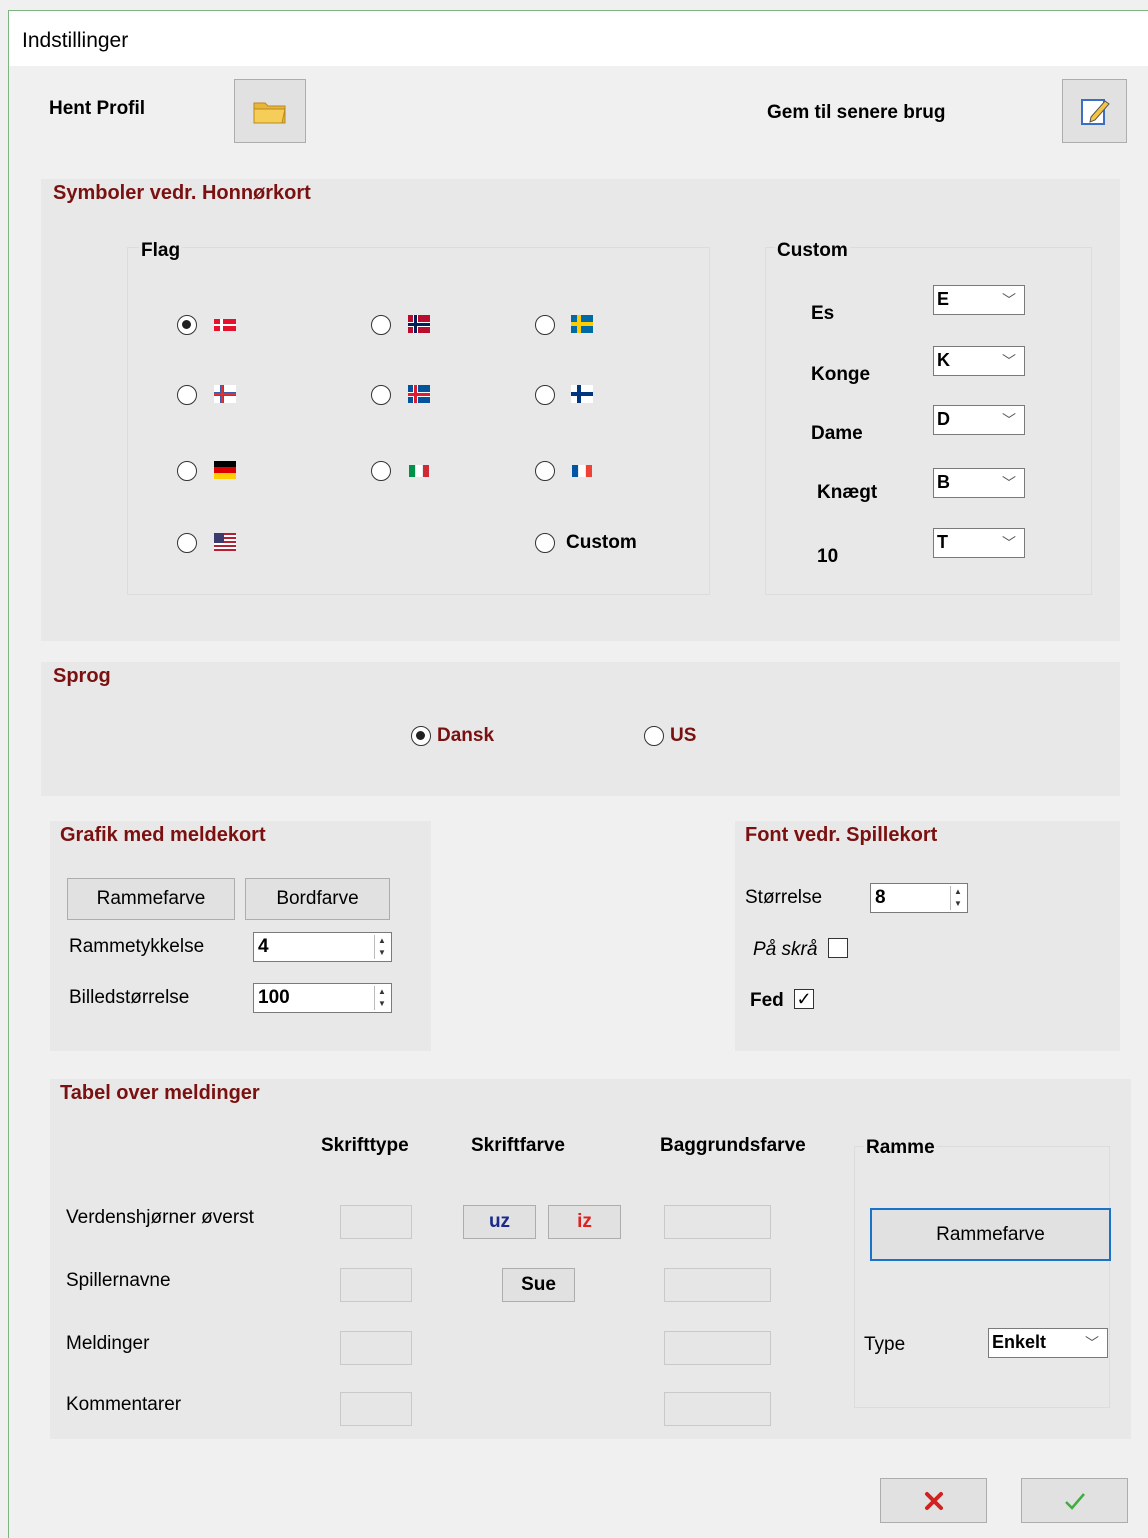 The width and height of the screenshot is (1148, 1538). I want to click on font-size-label: Størrelse, so click(784, 897).